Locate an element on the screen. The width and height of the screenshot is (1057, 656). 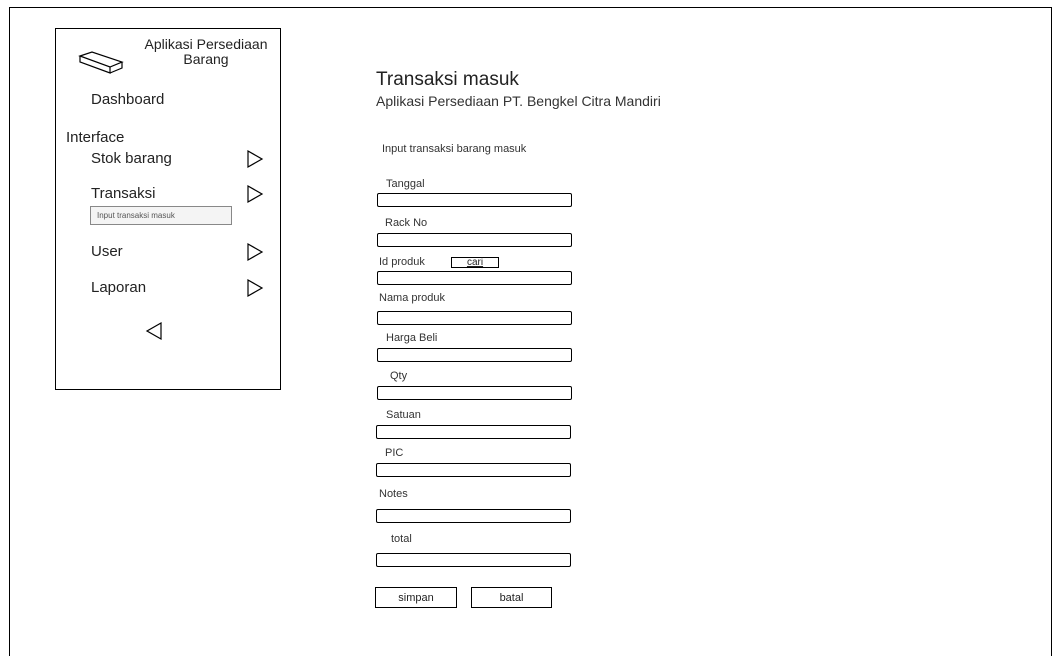
pic-input is located at coordinates (473, 470).